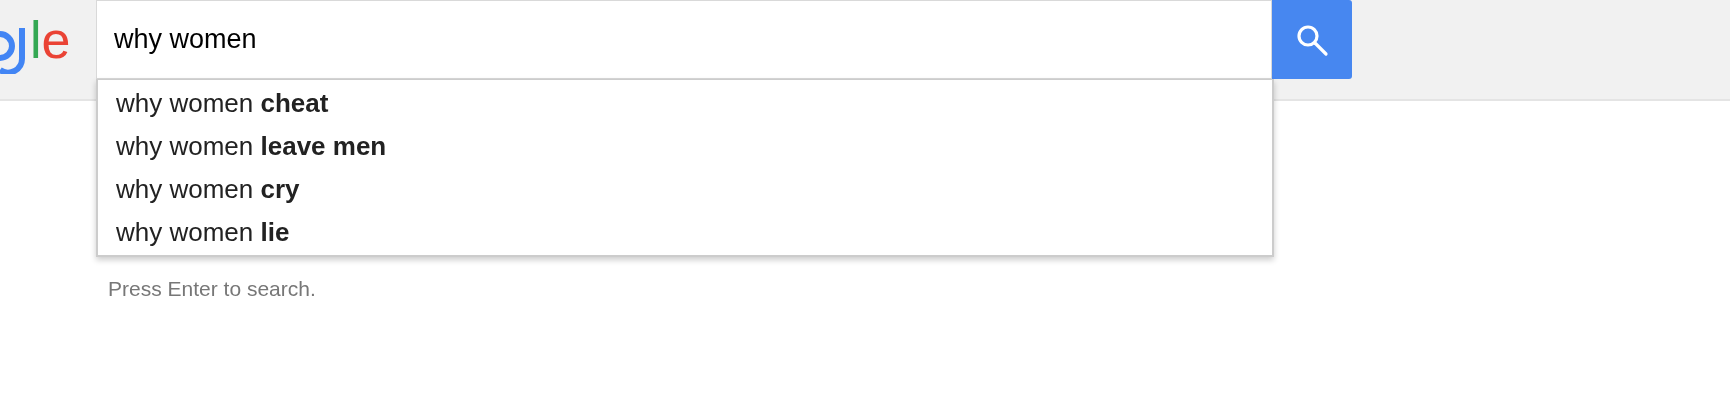 The image size is (1730, 414). I want to click on suggestion-item: why women cry, so click(685, 189).